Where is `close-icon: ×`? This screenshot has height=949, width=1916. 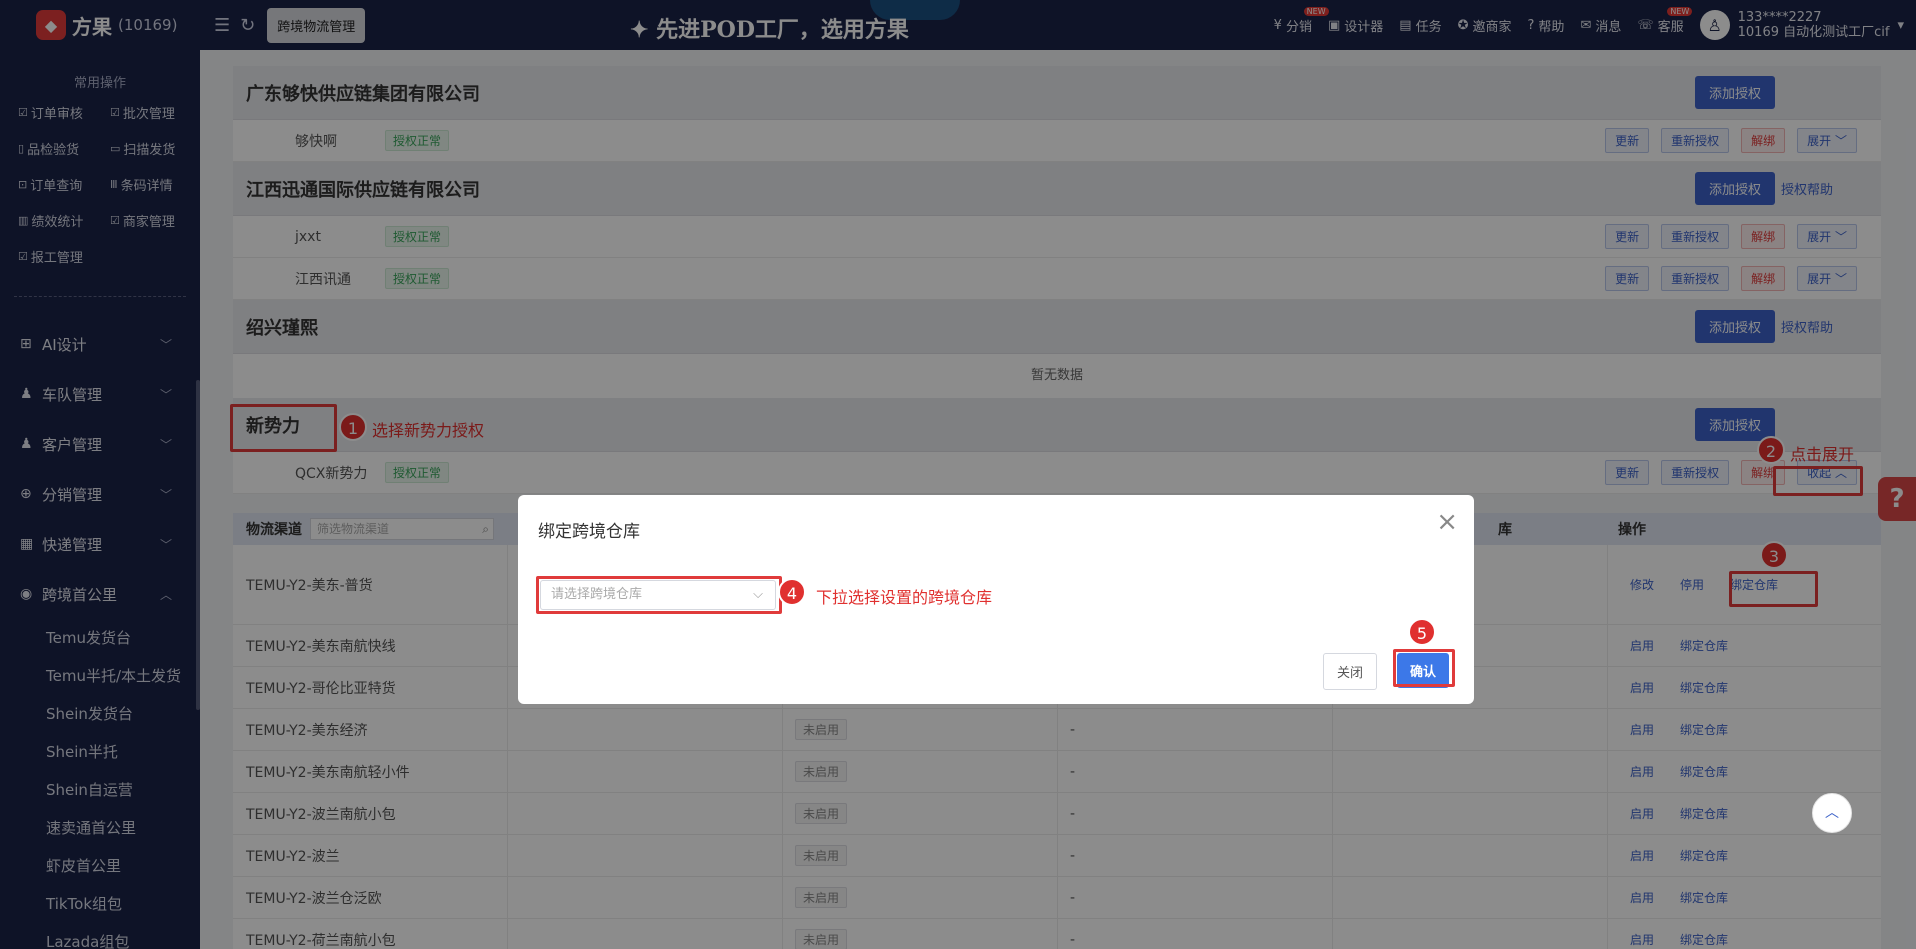
close-icon: × is located at coordinates (1447, 522).